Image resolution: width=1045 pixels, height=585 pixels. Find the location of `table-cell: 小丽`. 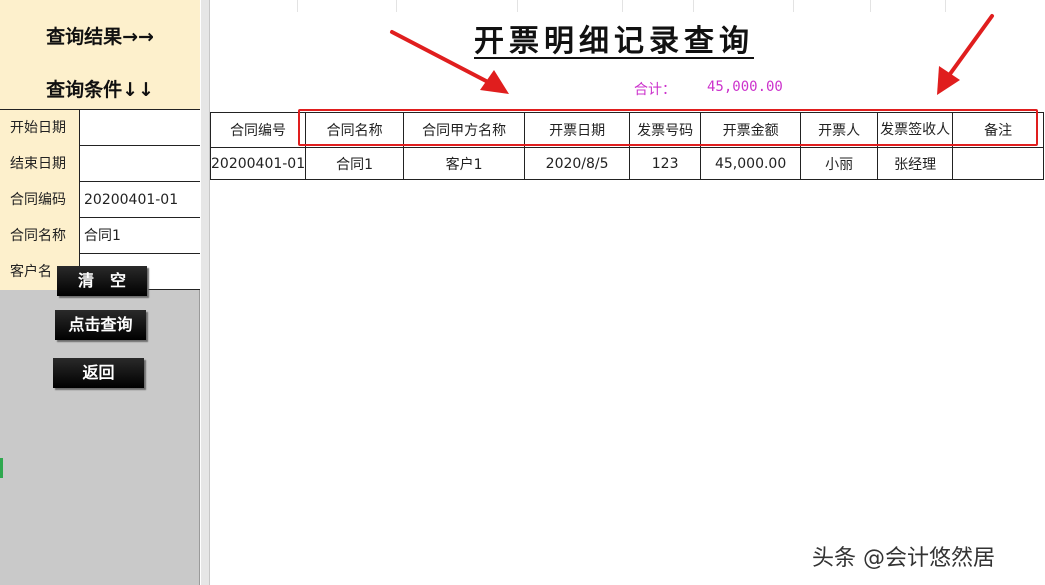

table-cell: 小丽 is located at coordinates (839, 163).